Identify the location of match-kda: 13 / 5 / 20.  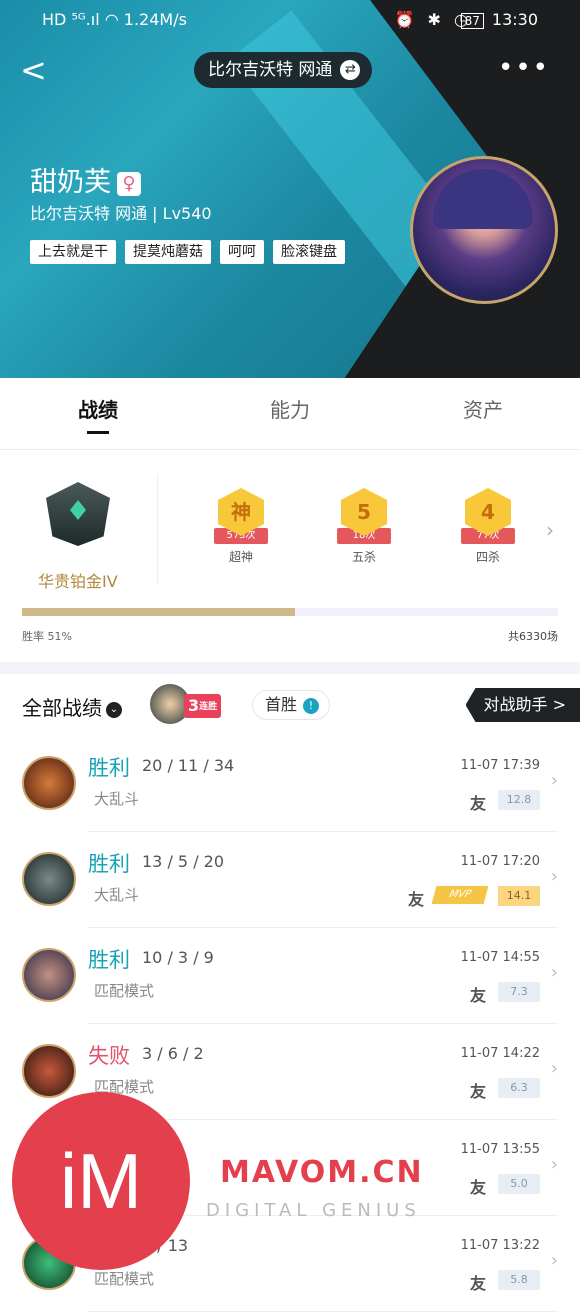
(183, 861).